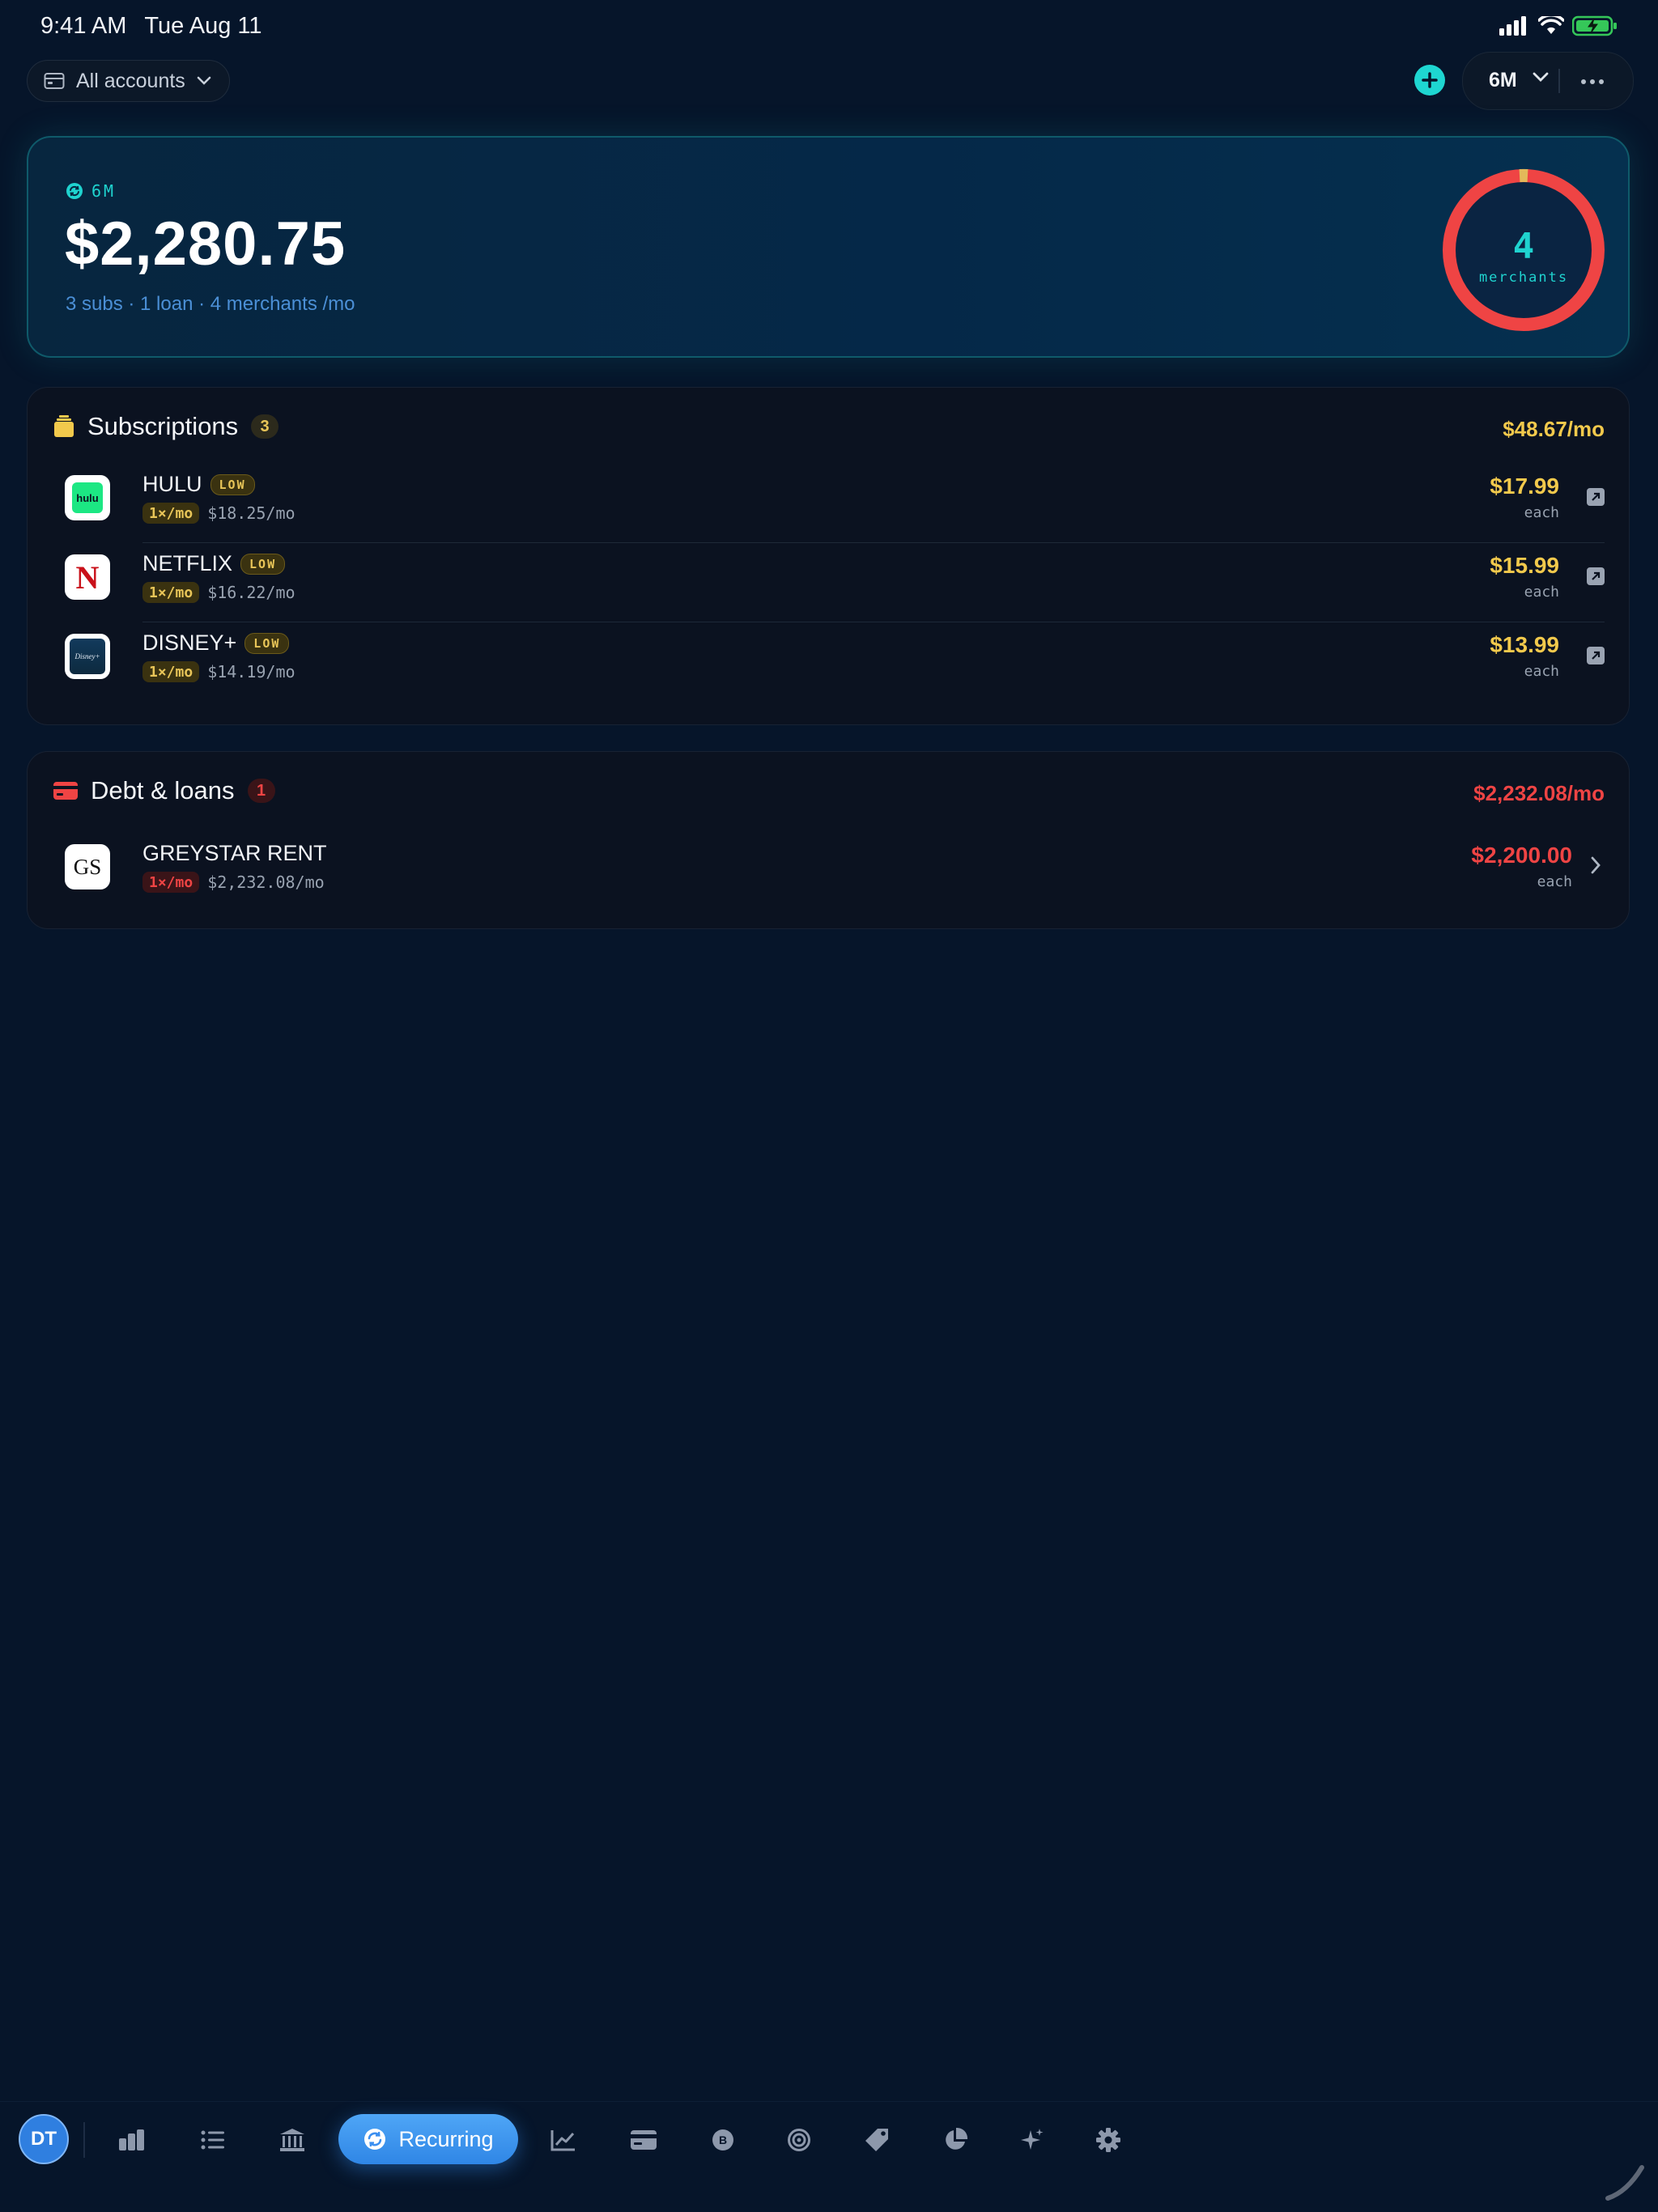  I want to click on debt-name: GREYSTAR RENT, so click(234, 853).